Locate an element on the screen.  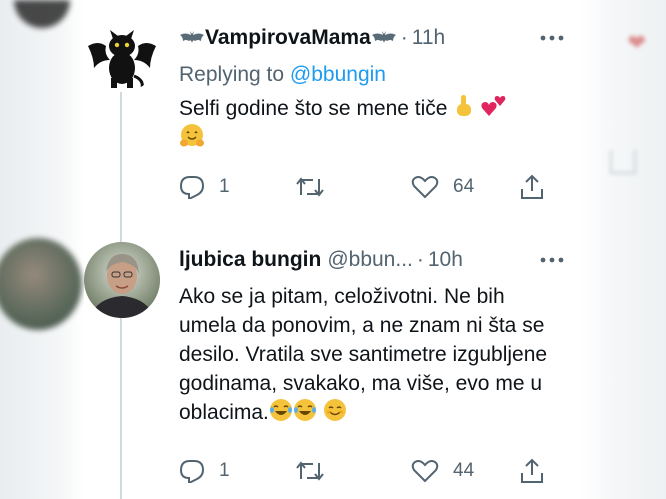
timestamp: 10h is located at coordinates (445, 260).